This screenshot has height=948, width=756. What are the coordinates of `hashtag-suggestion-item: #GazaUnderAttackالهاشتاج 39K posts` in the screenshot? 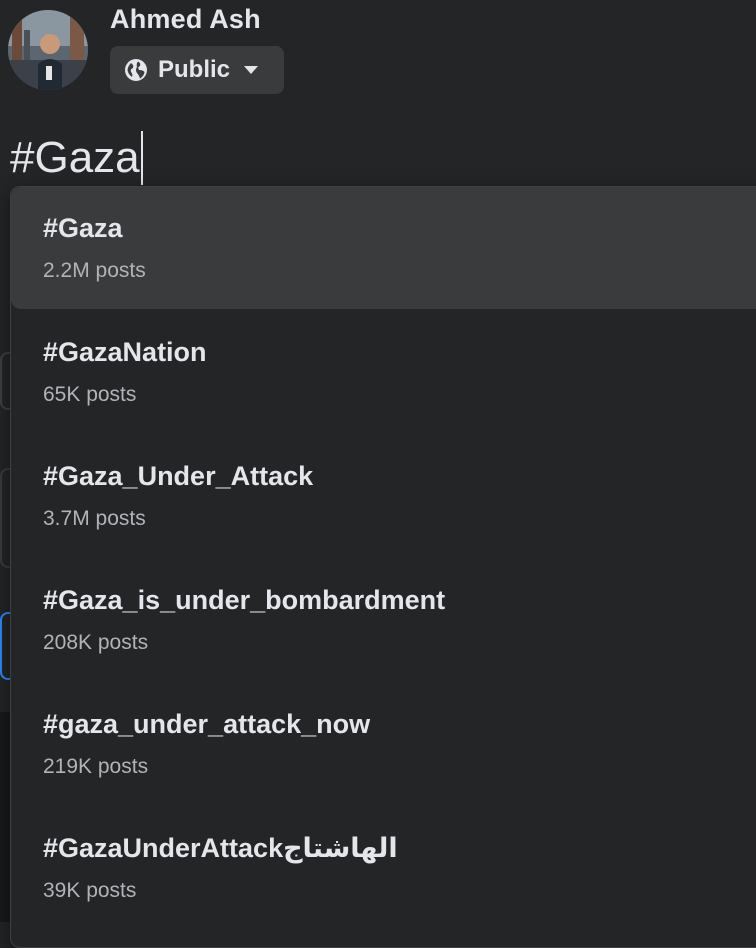 It's located at (383, 868).